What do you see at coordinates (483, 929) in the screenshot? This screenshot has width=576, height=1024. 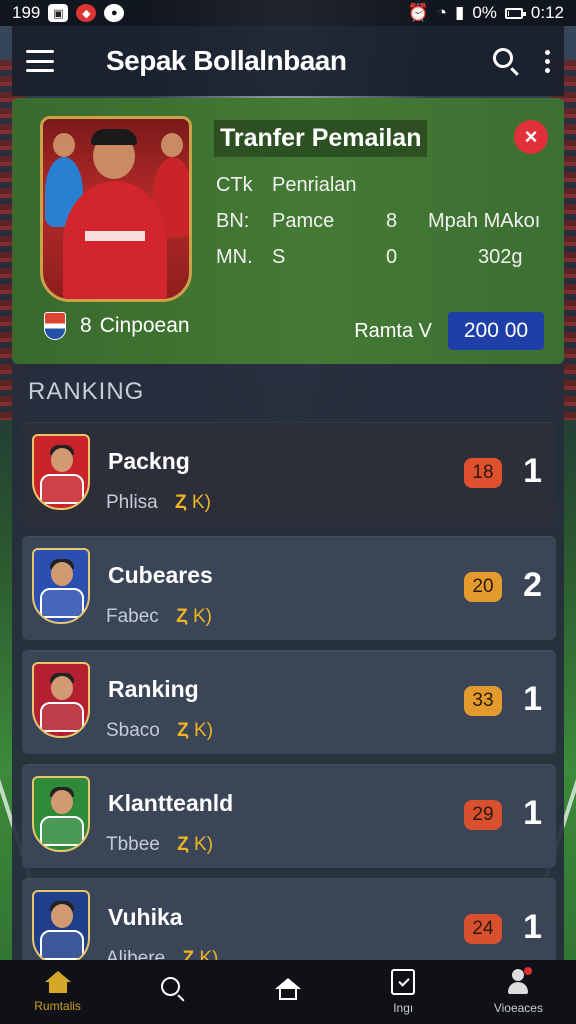 I see `rating-badge: 24` at bounding box center [483, 929].